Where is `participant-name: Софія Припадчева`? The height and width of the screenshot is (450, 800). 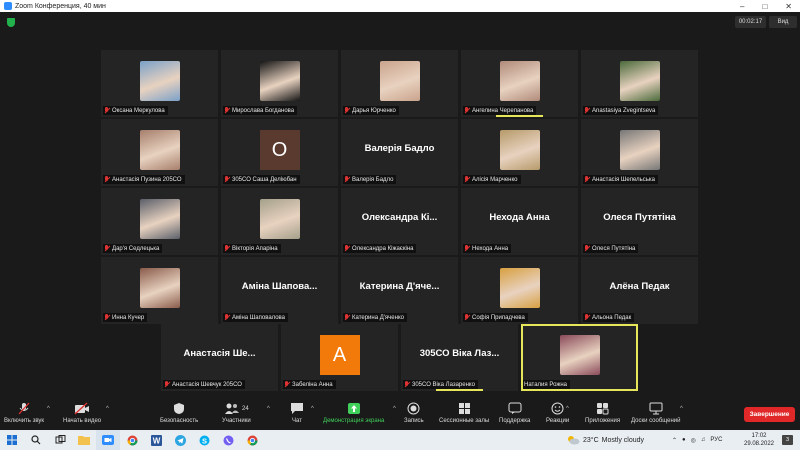
participant-name: Софія Припадчева is located at coordinates (498, 317).